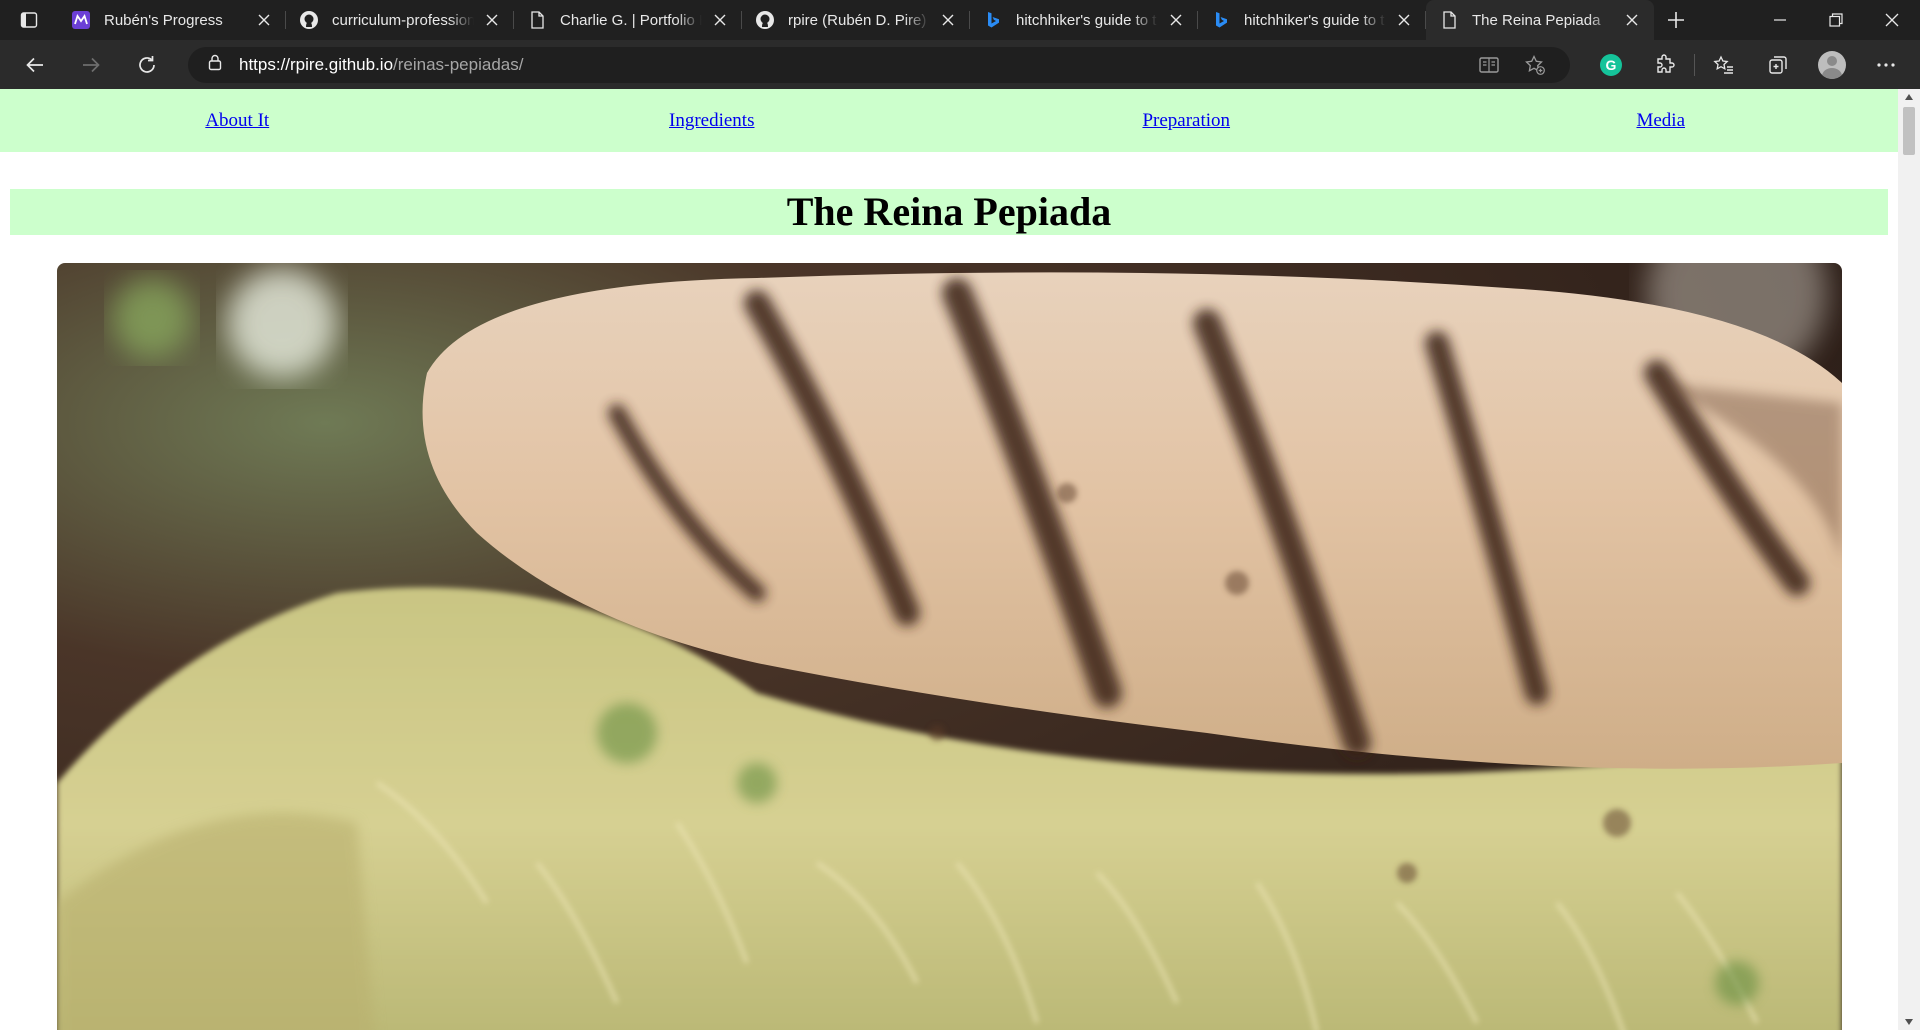  I want to click on forward-button, so click(91, 65).